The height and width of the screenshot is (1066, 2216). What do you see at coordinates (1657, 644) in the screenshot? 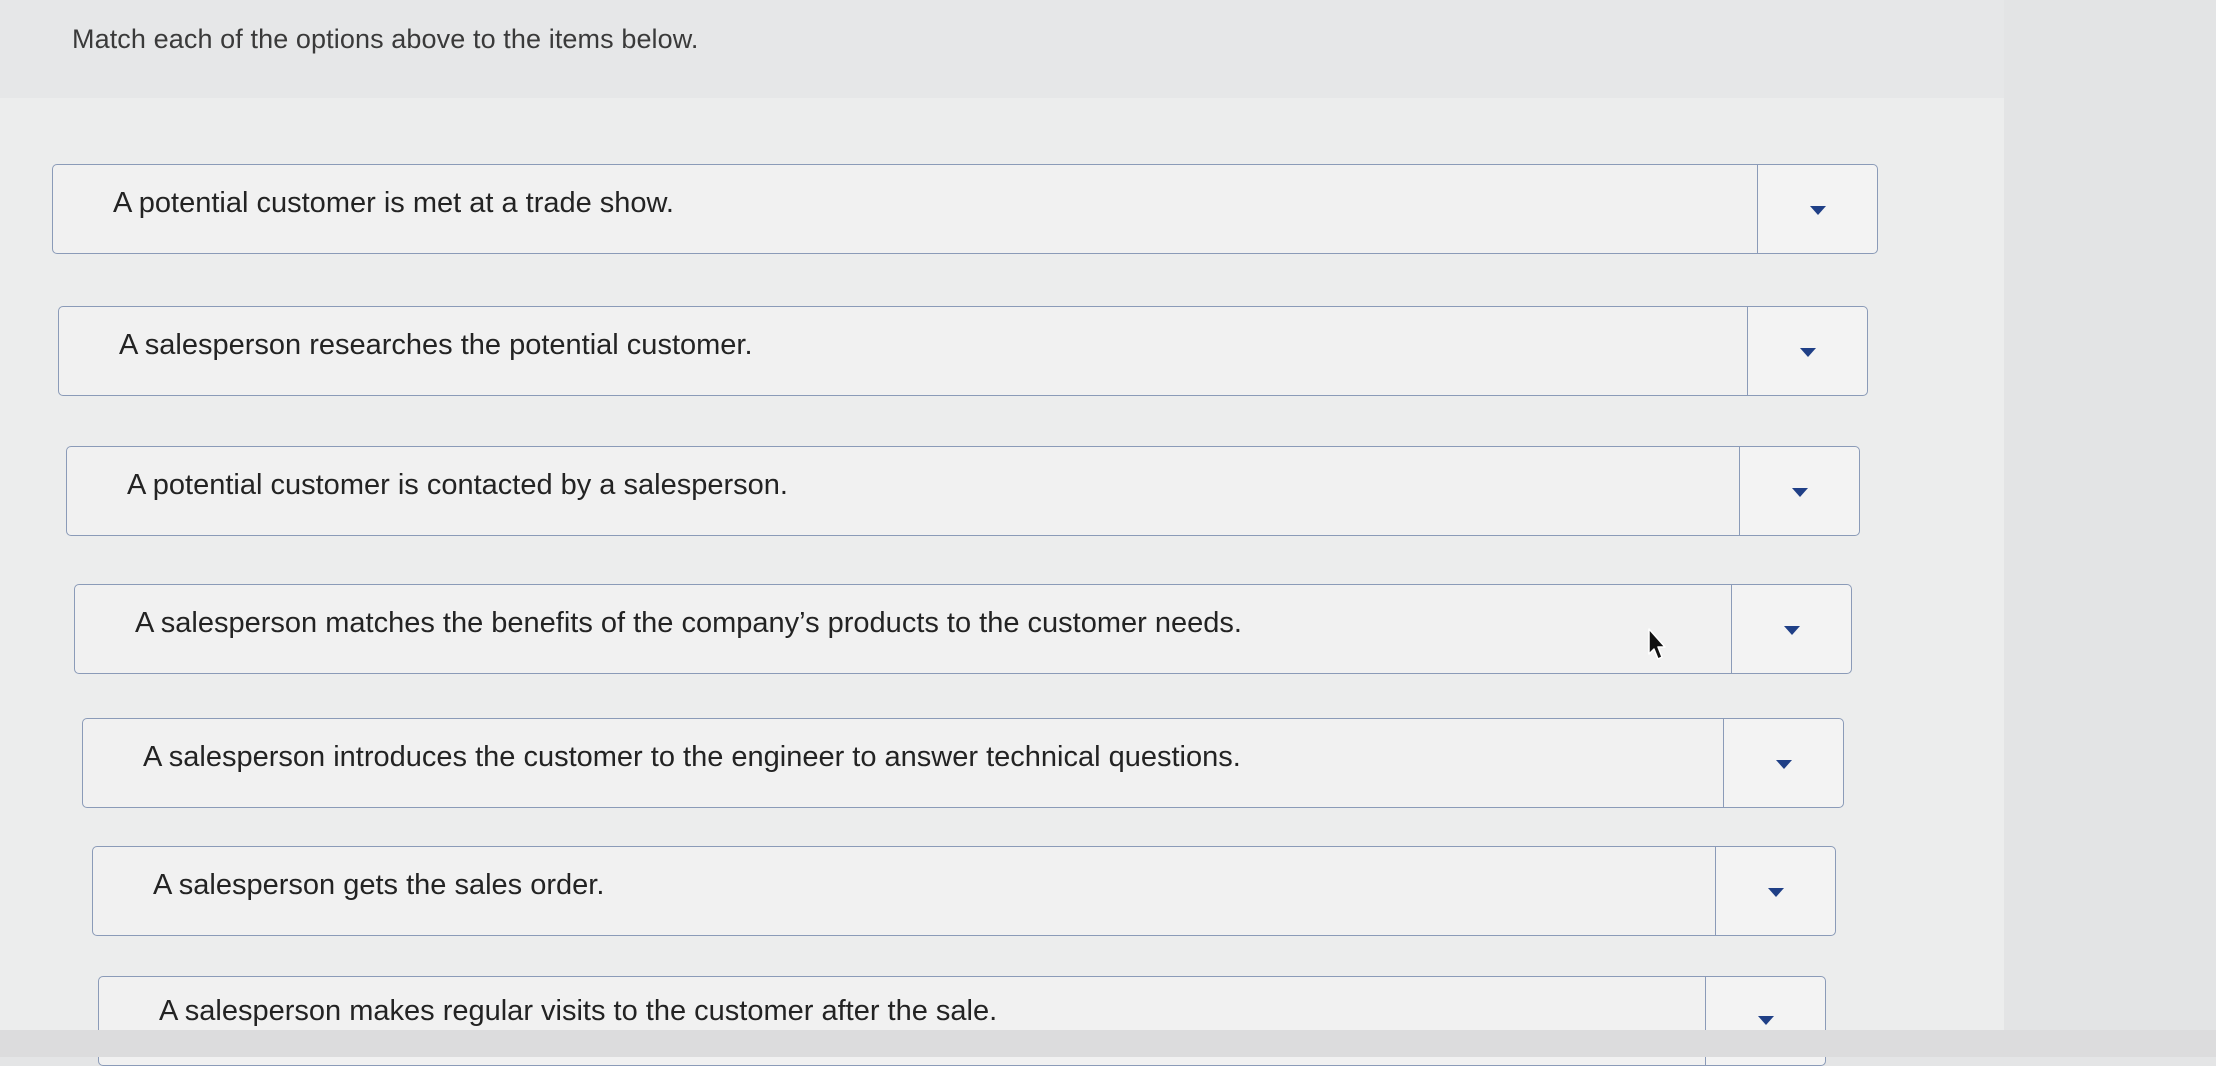
I see `mouse-pointer-icon` at bounding box center [1657, 644].